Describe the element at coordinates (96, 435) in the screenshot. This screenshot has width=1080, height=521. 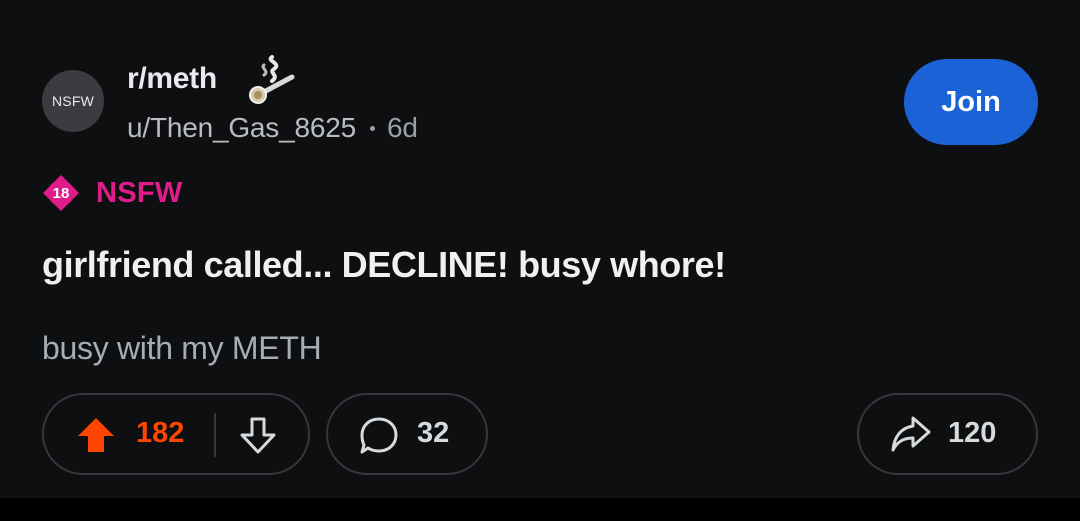
I see `arrow-up-icon` at that location.